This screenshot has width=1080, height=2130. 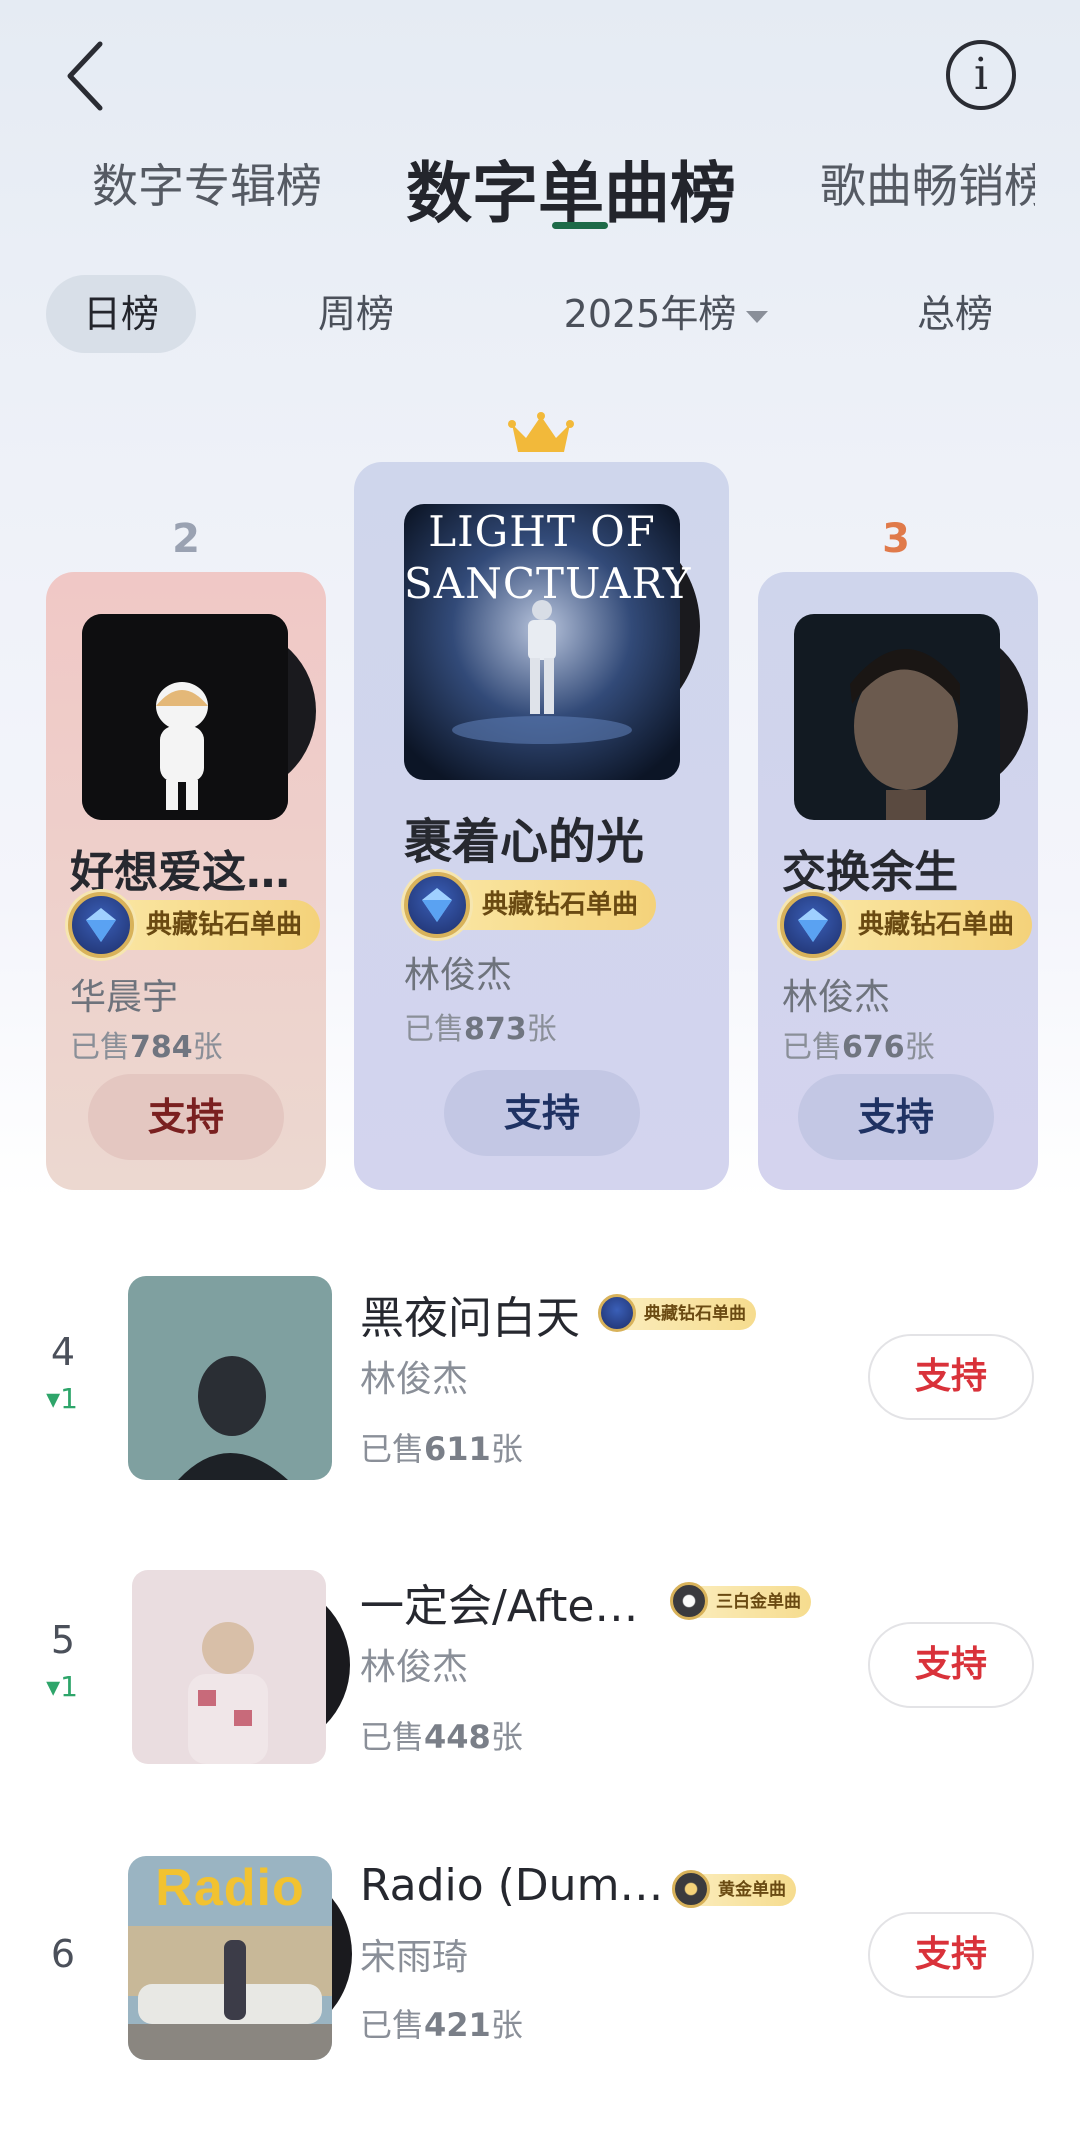 What do you see at coordinates (495, 1029) in the screenshot?
I see `sold-count: 873` at bounding box center [495, 1029].